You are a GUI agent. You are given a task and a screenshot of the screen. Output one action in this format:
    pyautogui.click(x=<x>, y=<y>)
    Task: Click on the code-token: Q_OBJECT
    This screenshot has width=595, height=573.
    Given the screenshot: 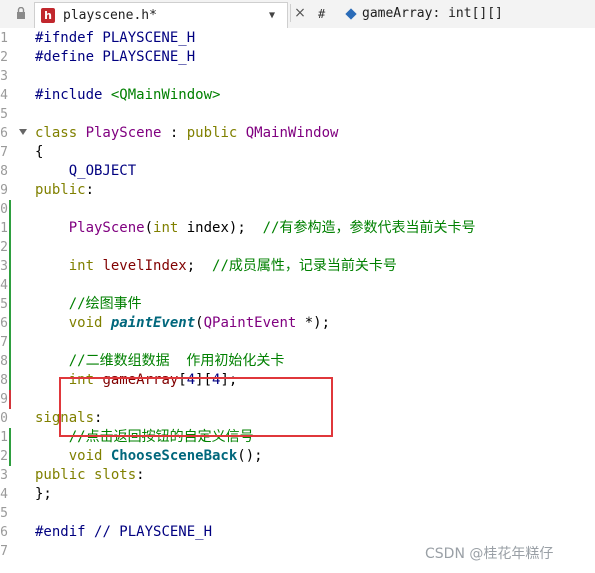 What is the action you would take?
    pyautogui.click(x=86, y=171)
    